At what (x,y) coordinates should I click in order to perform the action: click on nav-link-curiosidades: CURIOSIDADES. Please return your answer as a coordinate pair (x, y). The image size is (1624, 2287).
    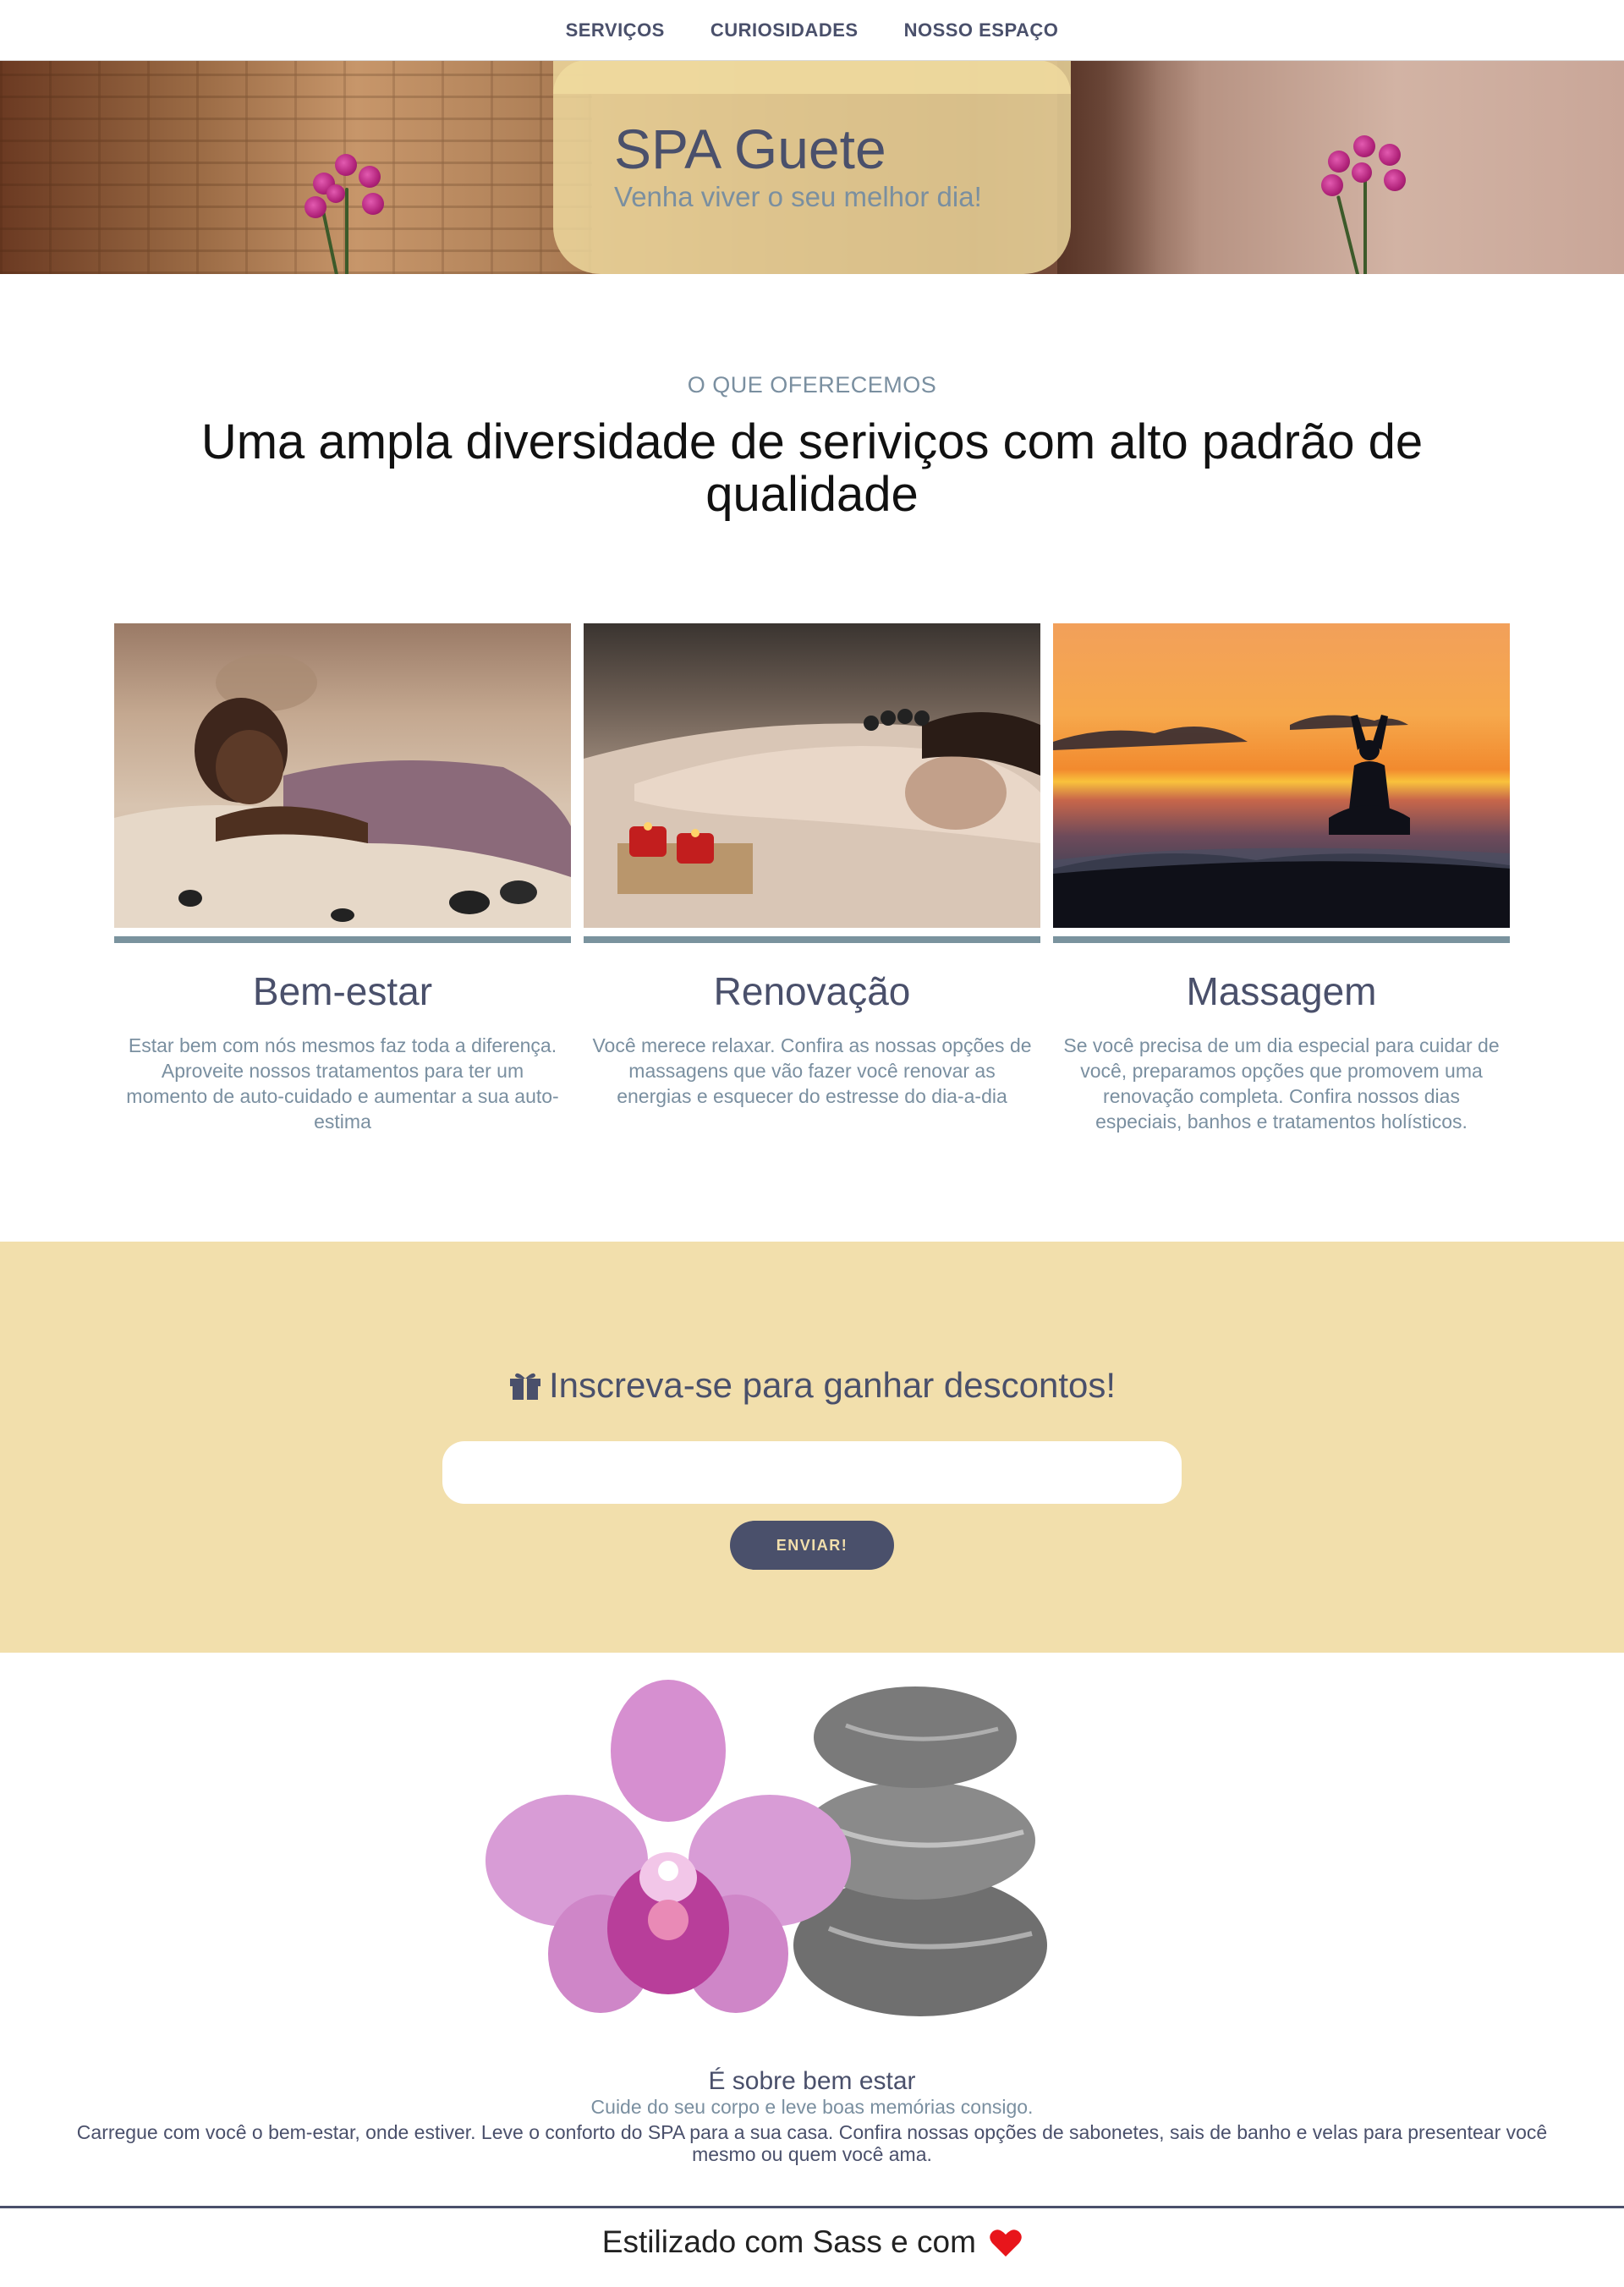
    Looking at the image, I should click on (784, 30).